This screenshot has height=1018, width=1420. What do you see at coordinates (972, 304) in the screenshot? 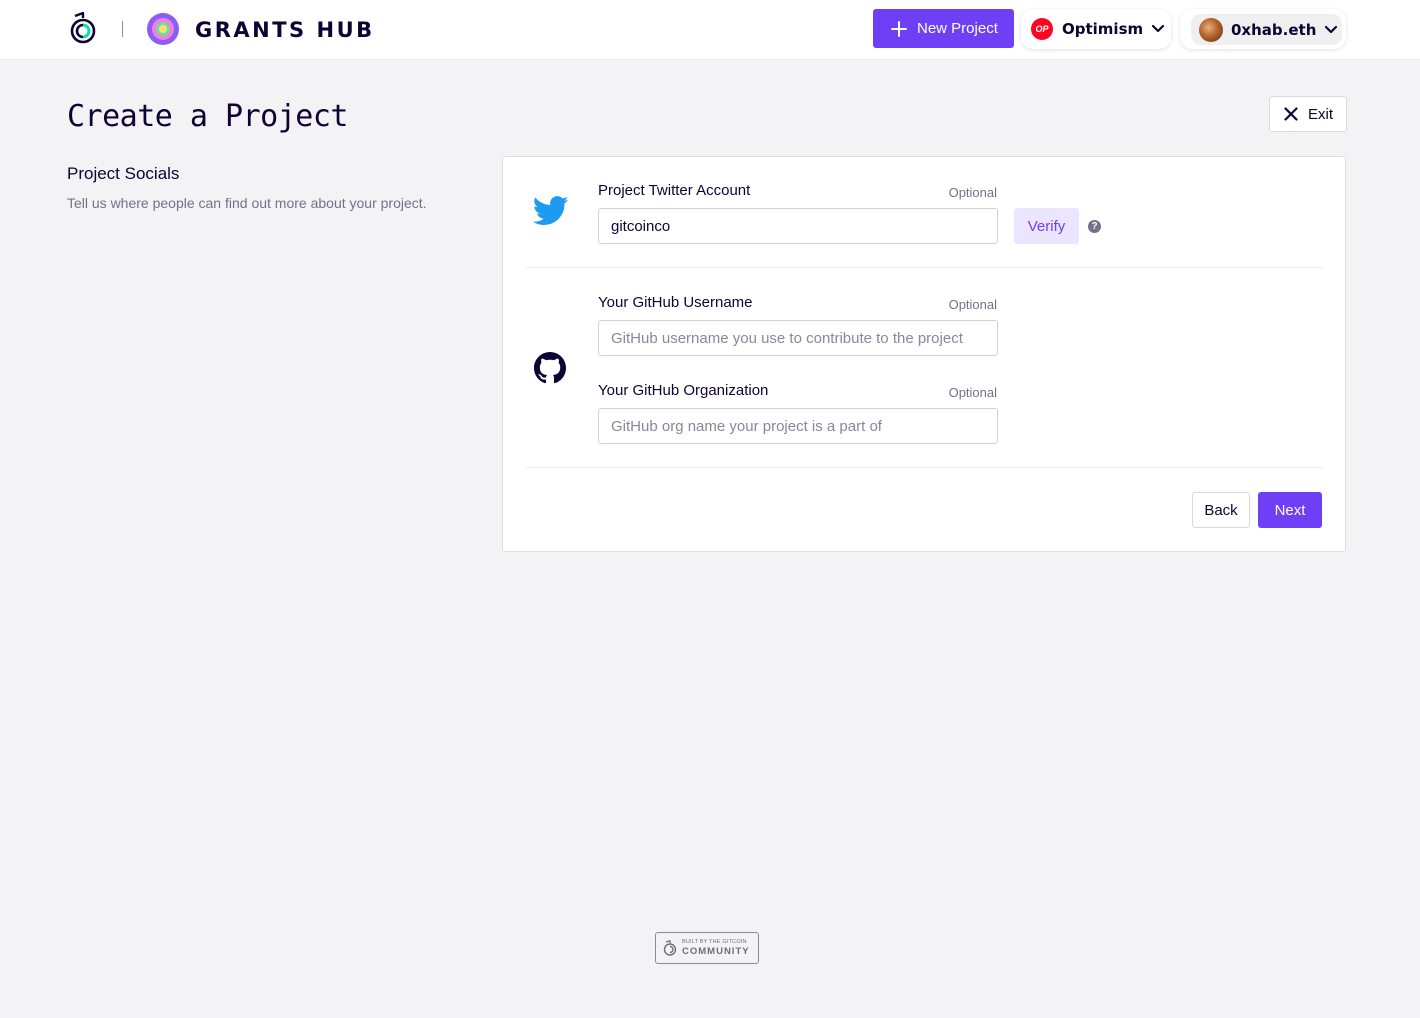
I see `github-username-optional-label: Optional` at bounding box center [972, 304].